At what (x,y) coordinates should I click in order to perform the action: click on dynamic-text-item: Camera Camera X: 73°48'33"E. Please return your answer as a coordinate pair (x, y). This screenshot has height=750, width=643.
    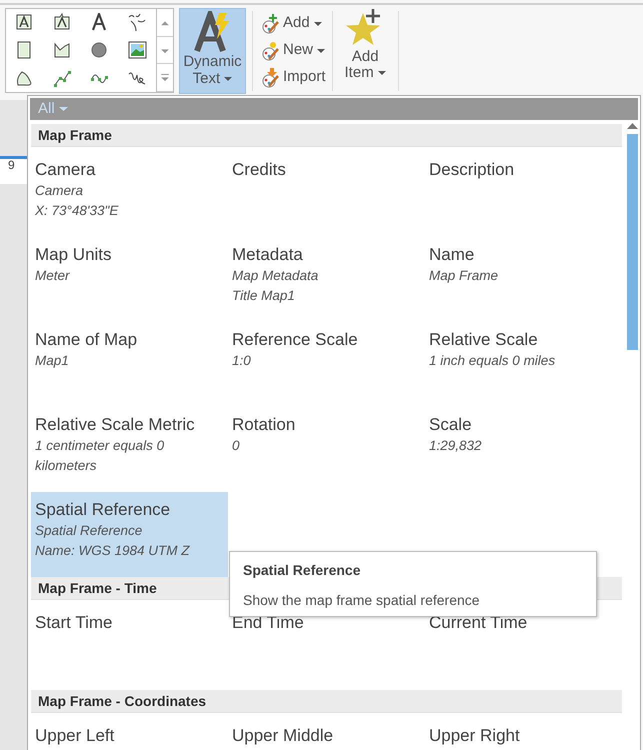
    Looking at the image, I should click on (129, 194).